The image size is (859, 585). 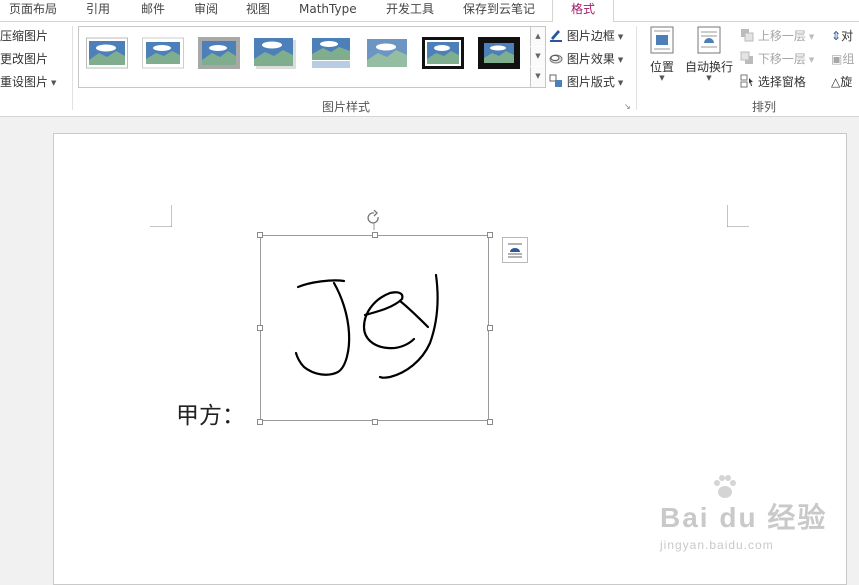 I want to click on tab-mailings: 邮件, so click(x=153, y=10).